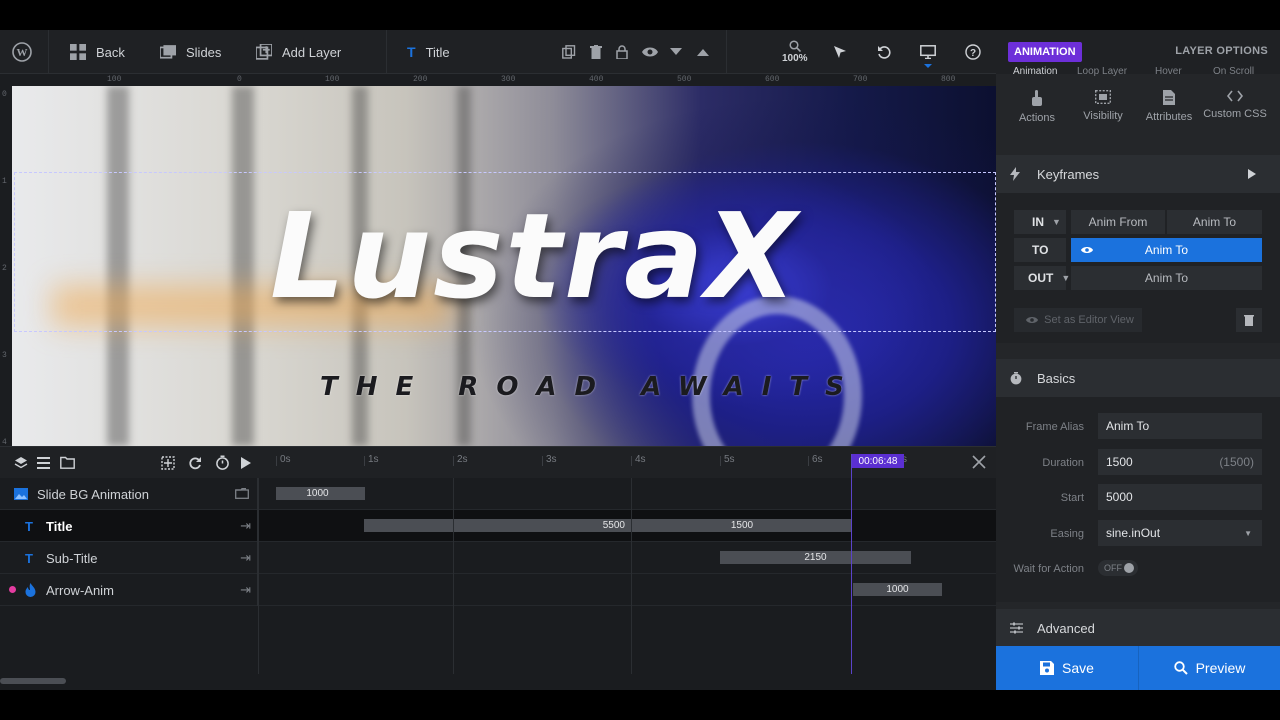  What do you see at coordinates (33, 681) in the screenshot?
I see `timeline-scrollbar` at bounding box center [33, 681].